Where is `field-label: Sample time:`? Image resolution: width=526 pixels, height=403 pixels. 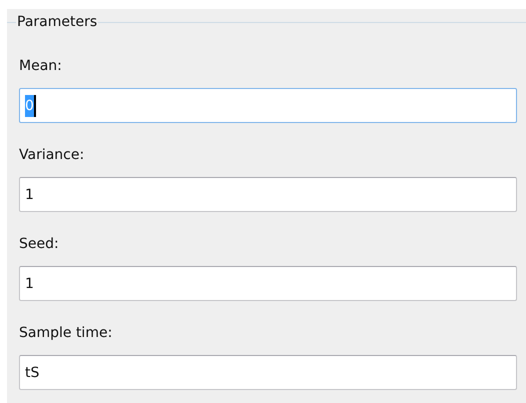
field-label: Sample time: is located at coordinates (65, 333).